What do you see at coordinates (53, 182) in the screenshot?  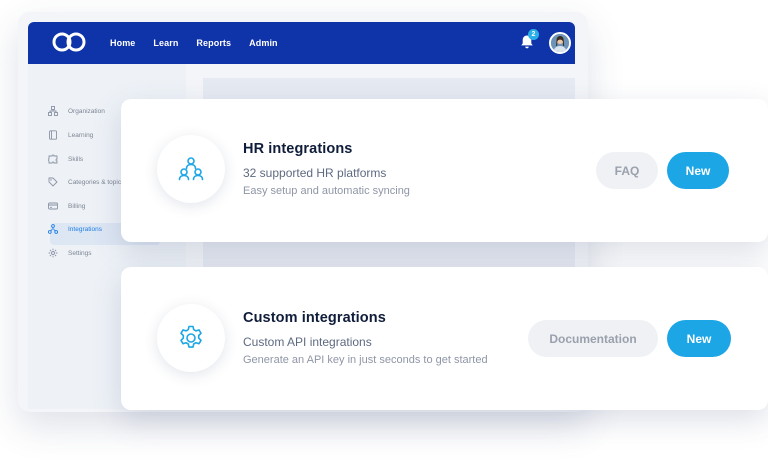 I see `tag-icon` at bounding box center [53, 182].